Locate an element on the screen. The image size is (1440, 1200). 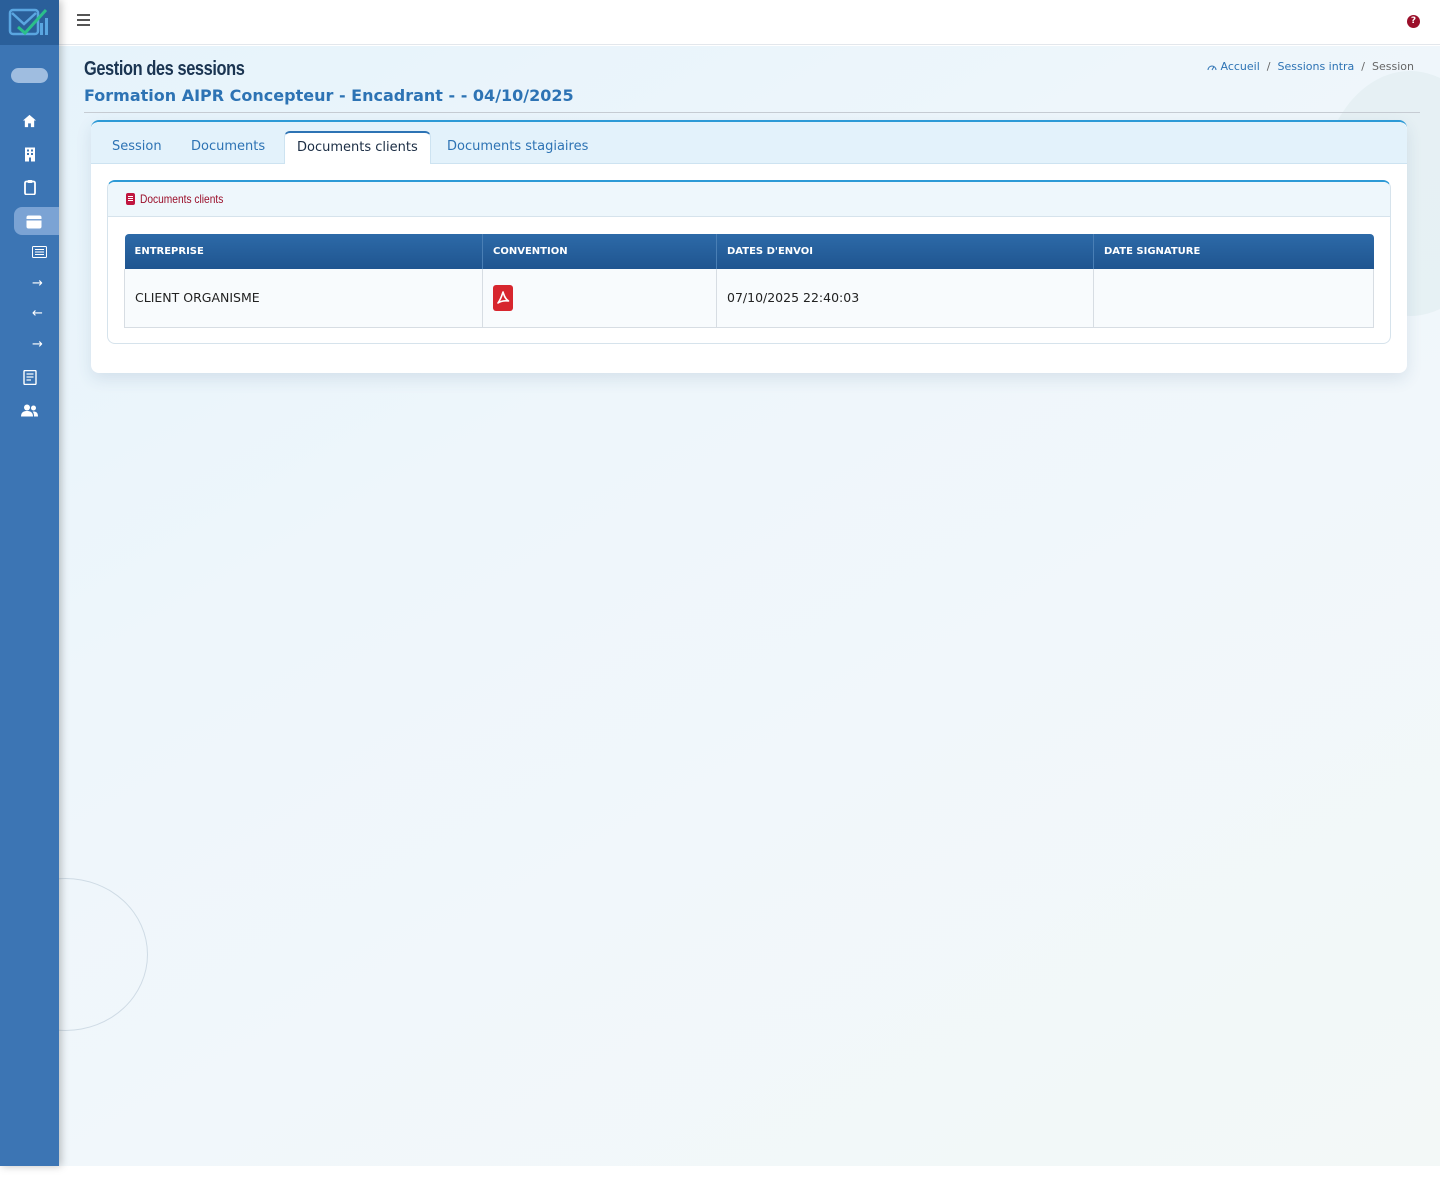
breadcrumb-sessions-intra: Sessions intra is located at coordinates (1315, 66).